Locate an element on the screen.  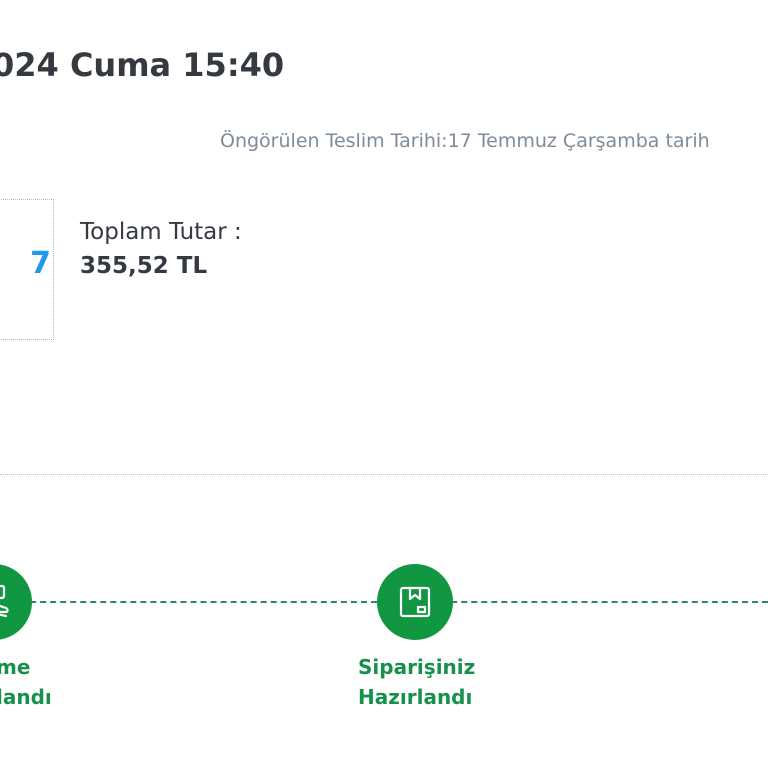
order-date-heading: 024 Cuma 15:40 is located at coordinates (142, 65).